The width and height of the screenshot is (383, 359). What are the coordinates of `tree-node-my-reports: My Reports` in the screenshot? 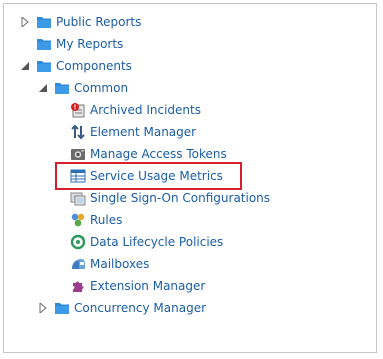 It's located at (79, 44).